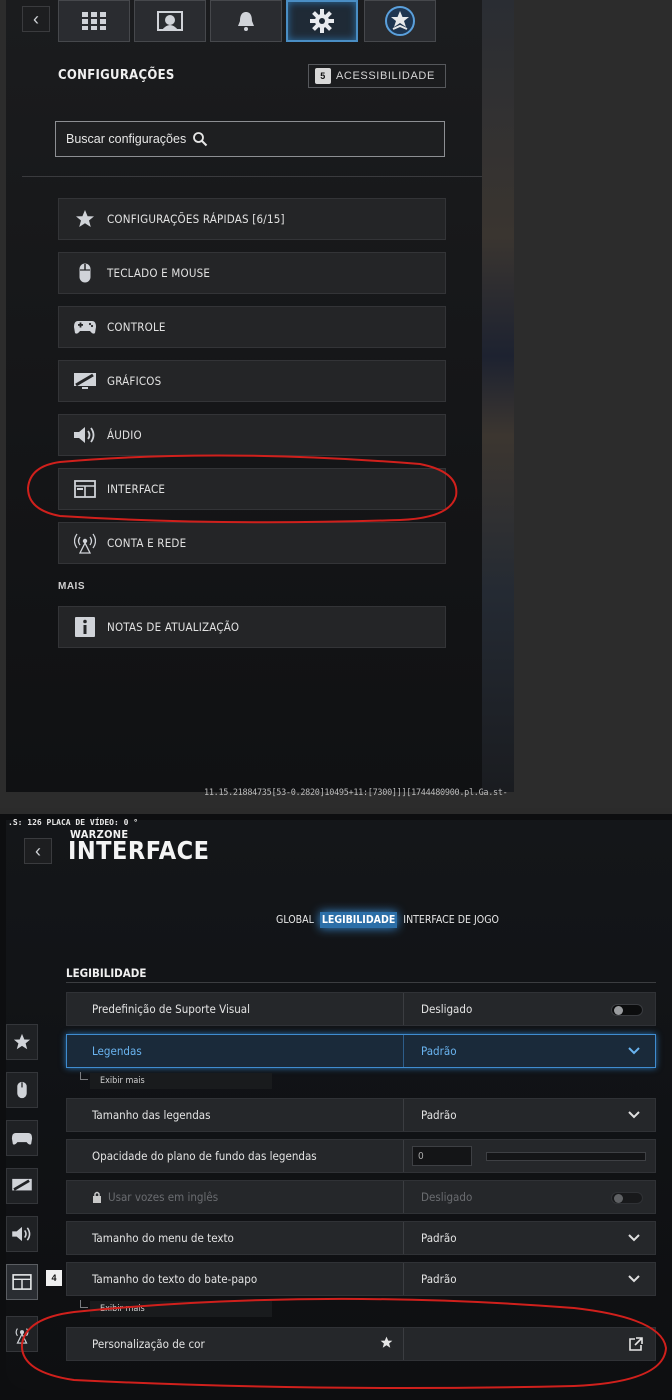 The width and height of the screenshot is (672, 1400). Describe the element at coordinates (447, 1009) in the screenshot. I see `setting-value: Desligado` at that location.